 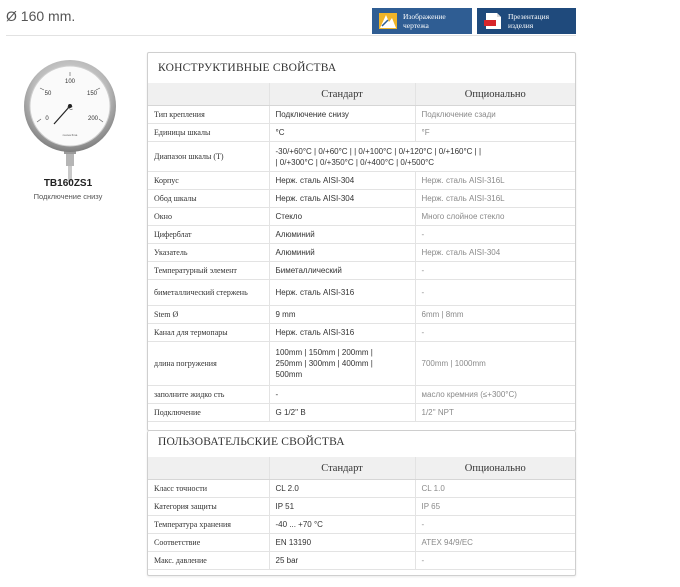 What do you see at coordinates (208, 412) in the screenshot?
I see `row-label: Подключение` at bounding box center [208, 412].